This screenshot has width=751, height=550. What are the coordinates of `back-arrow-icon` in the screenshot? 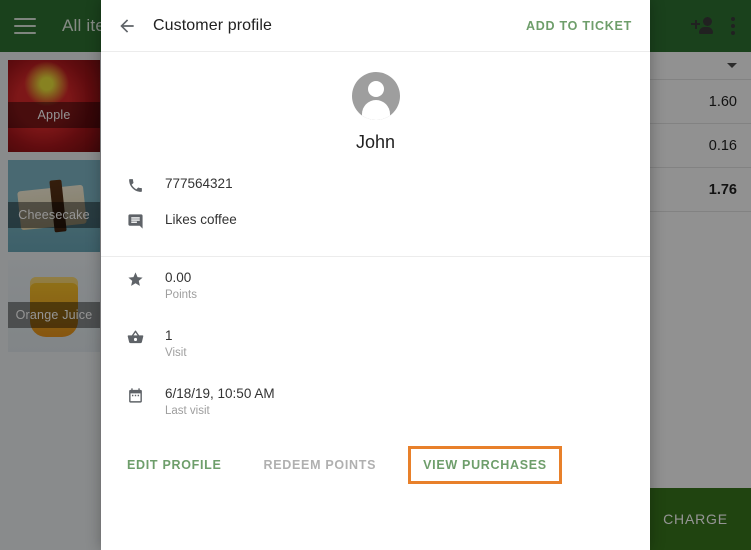 It's located at (127, 26).